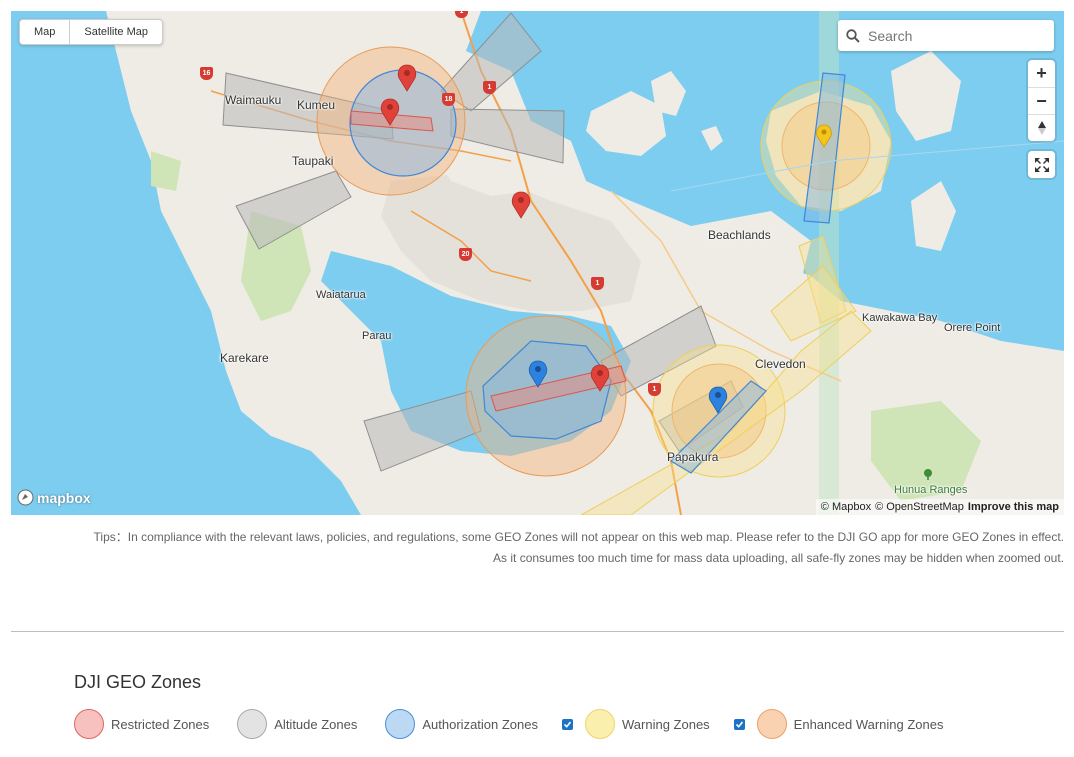 The width and height of the screenshot is (1074, 757). Describe the element at coordinates (313, 161) in the screenshot. I see `place-label: Taupaki` at that location.